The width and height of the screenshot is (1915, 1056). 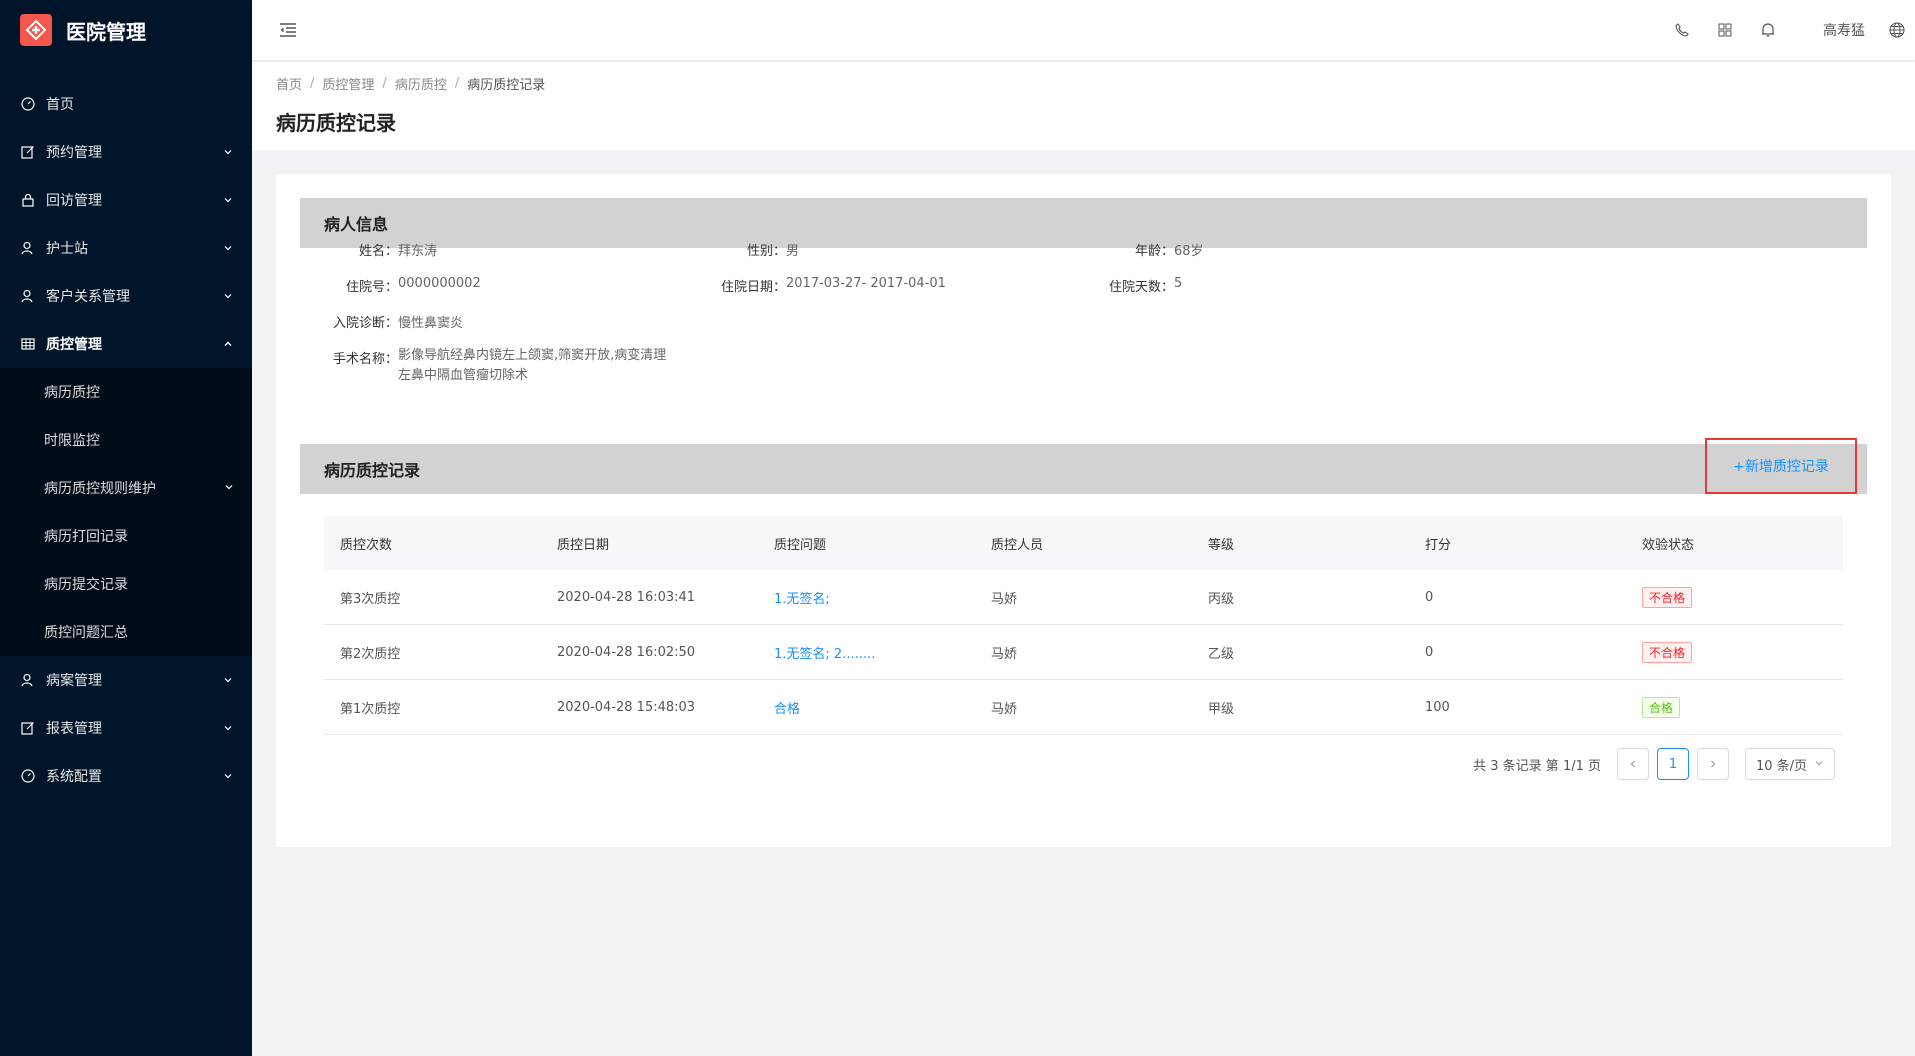 I want to click on dashboard-icon, so click(x=28, y=776).